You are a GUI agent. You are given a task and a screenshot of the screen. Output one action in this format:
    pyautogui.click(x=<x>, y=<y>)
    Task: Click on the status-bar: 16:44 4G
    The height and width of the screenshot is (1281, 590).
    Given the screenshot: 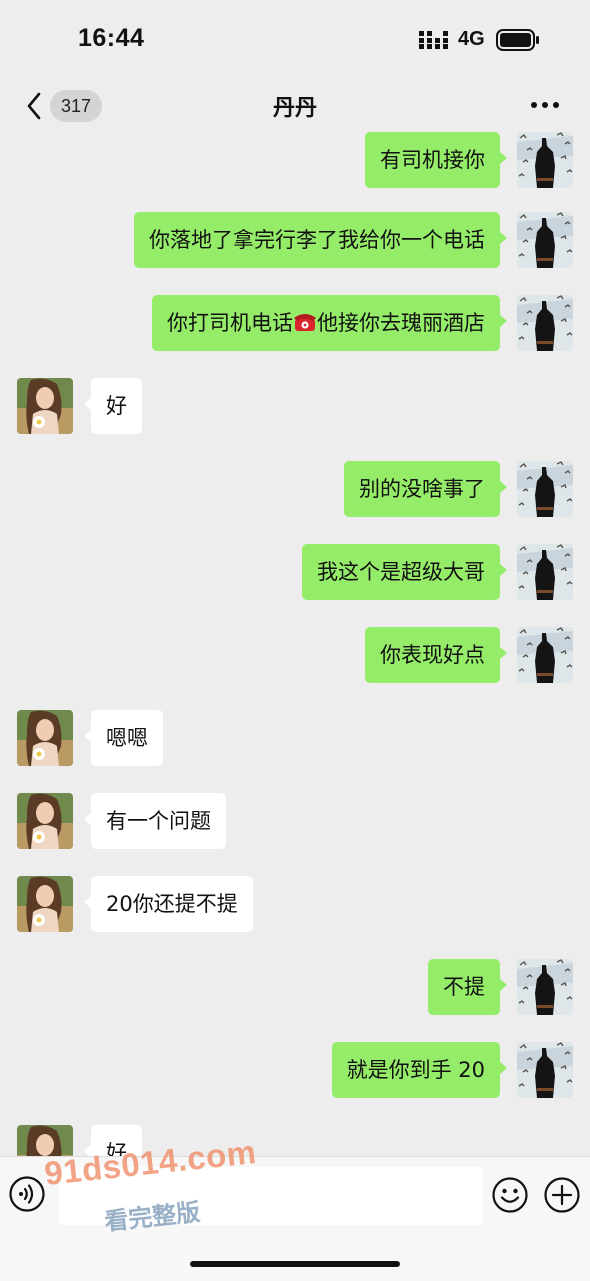 What is the action you would take?
    pyautogui.click(x=295, y=40)
    